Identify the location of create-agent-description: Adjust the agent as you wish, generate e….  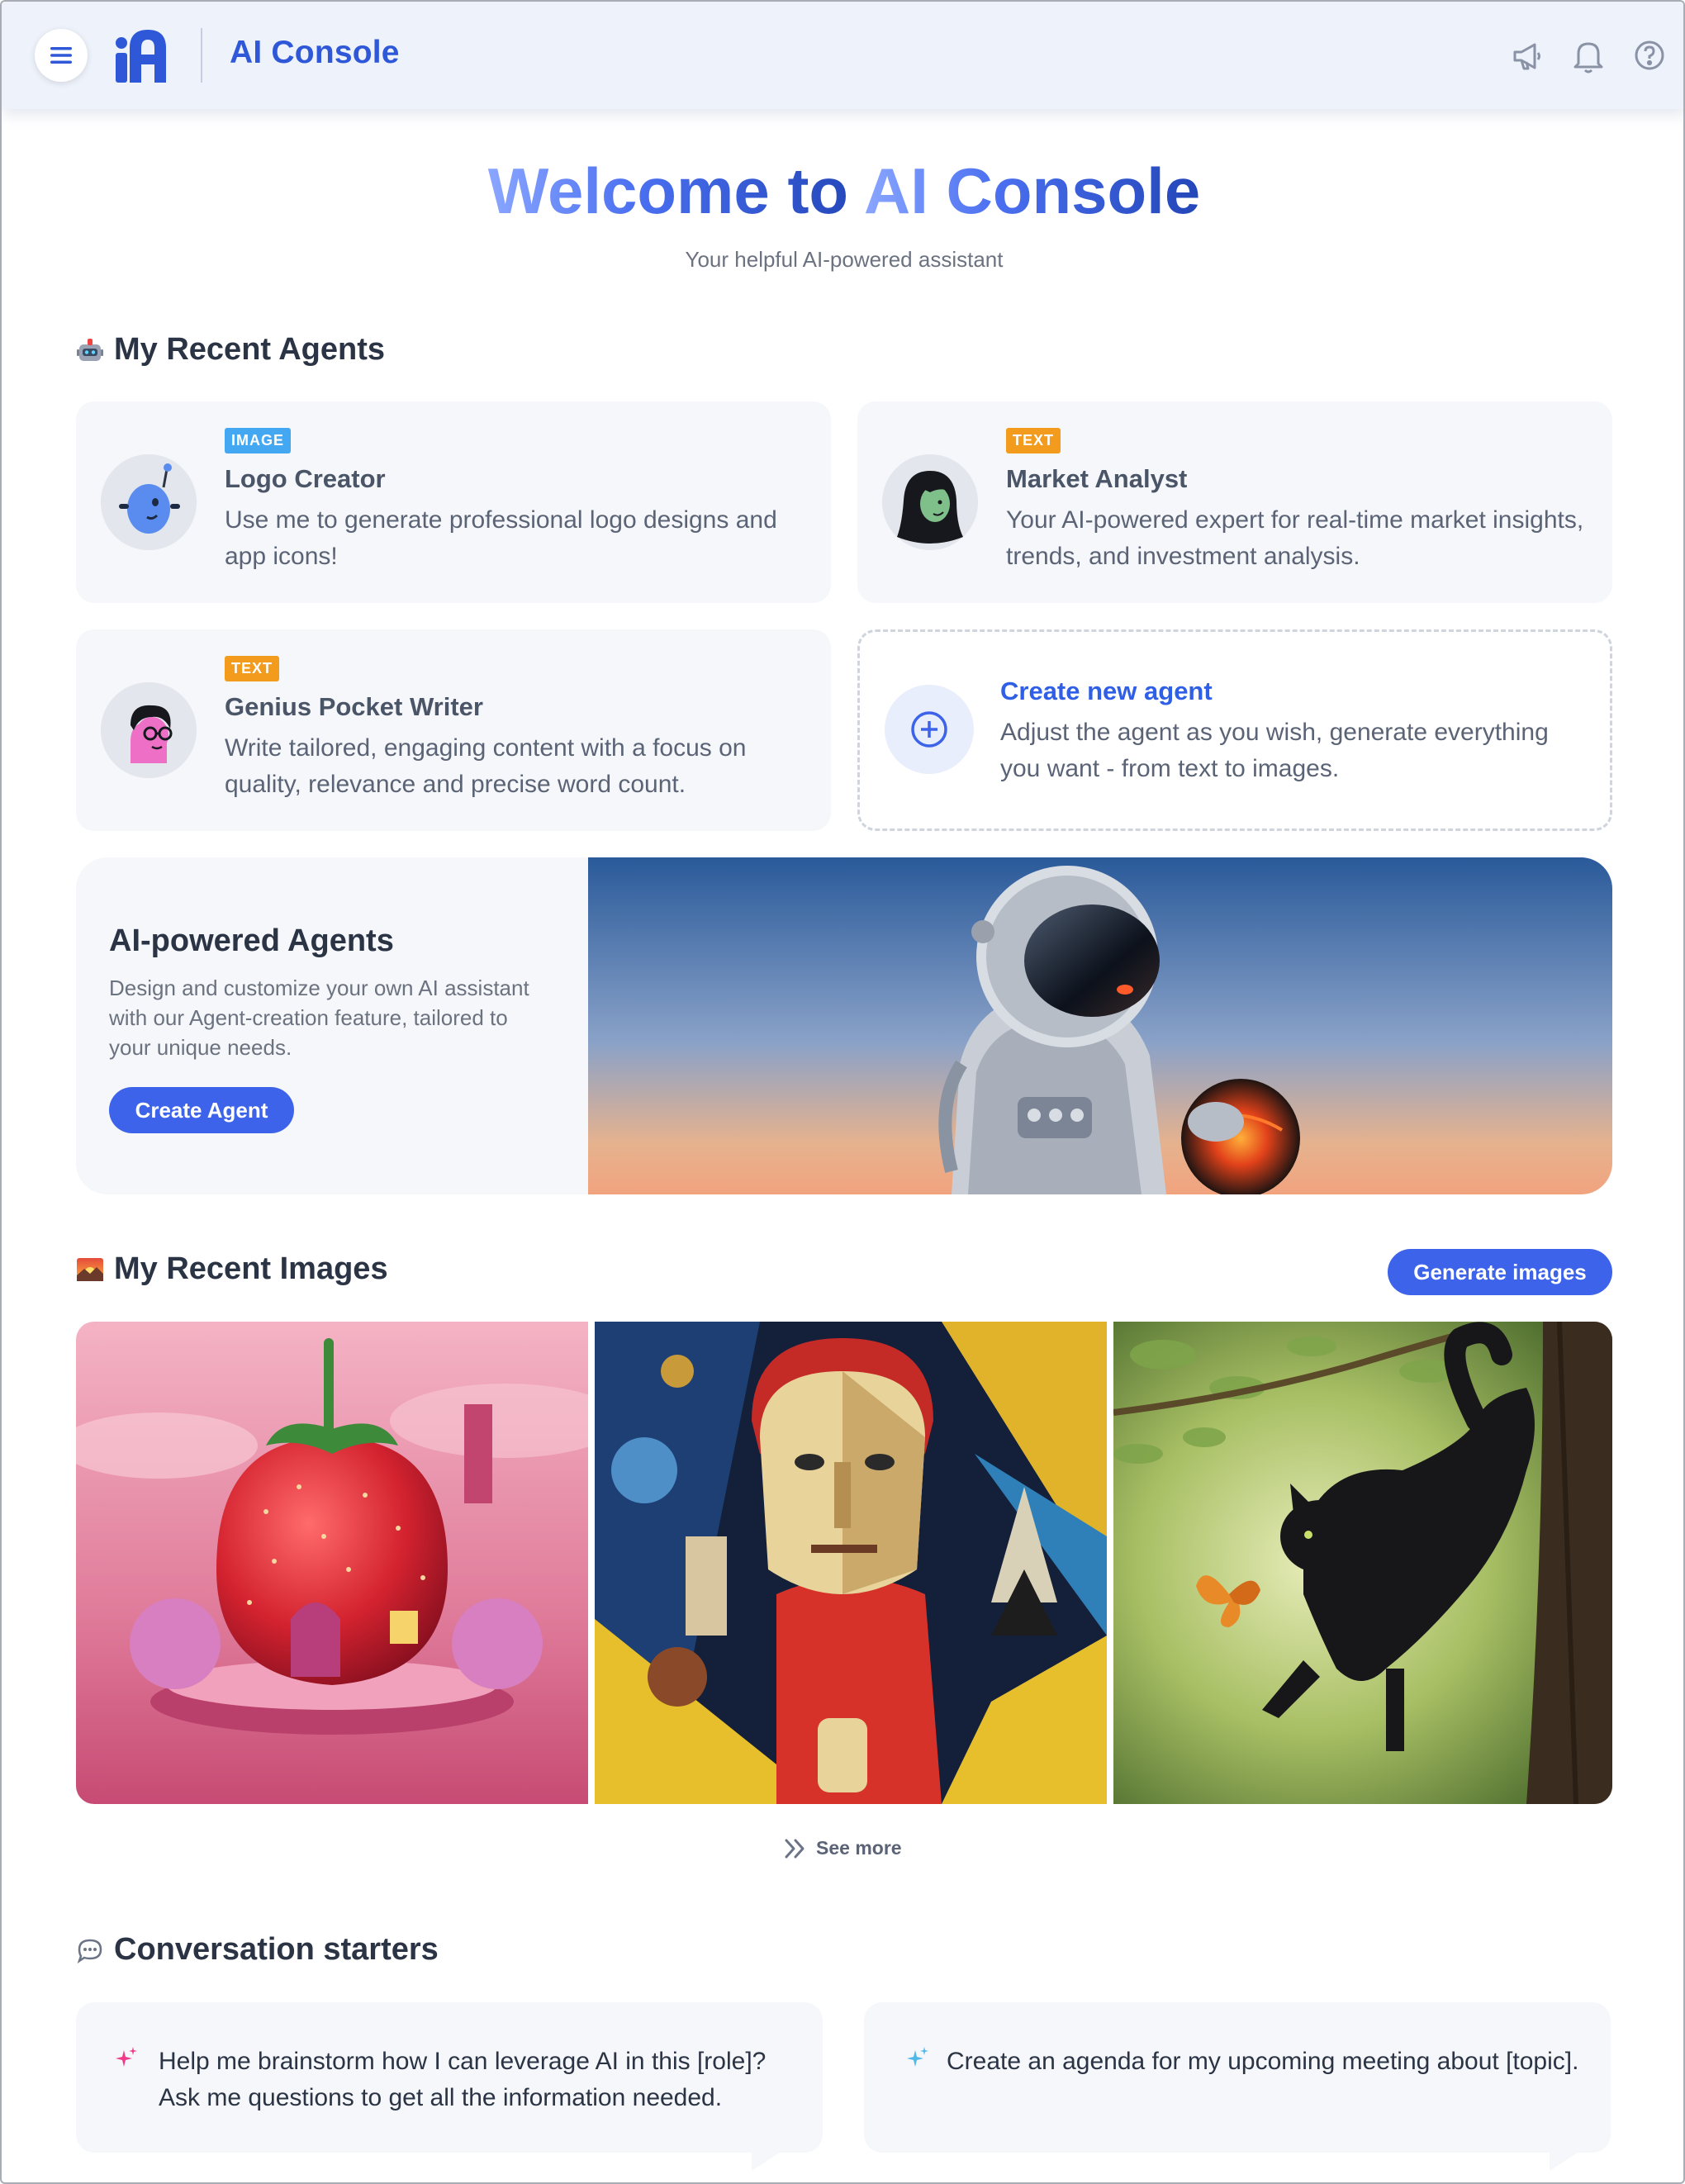
(1274, 750).